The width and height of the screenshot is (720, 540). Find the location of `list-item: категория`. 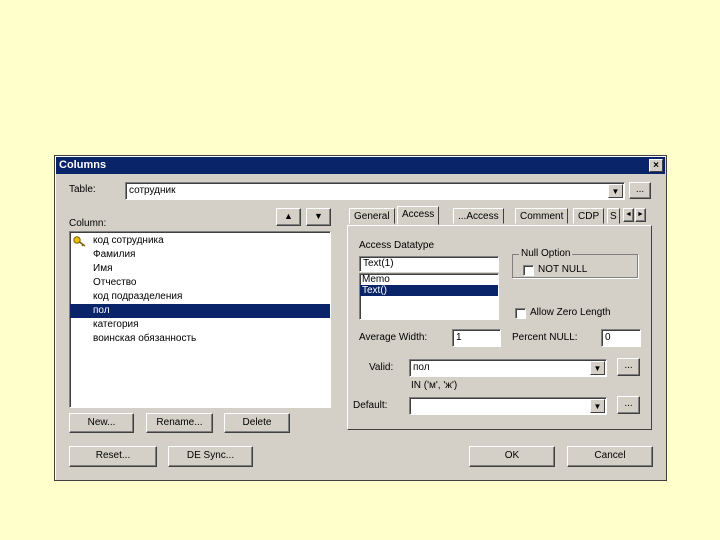

list-item: категория is located at coordinates (200, 325).